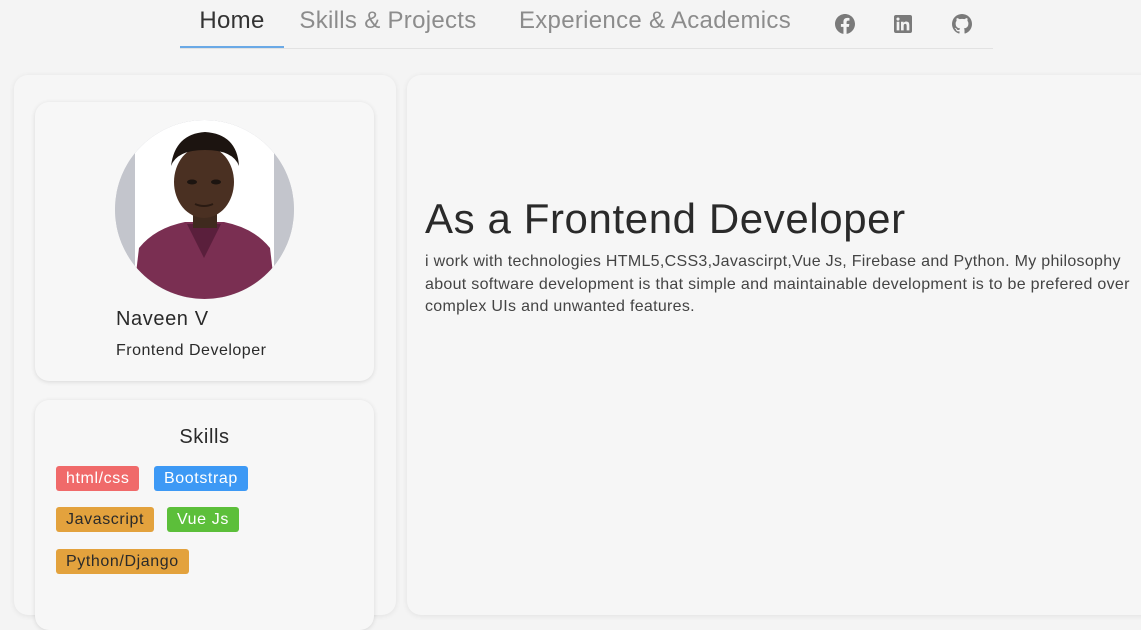 The width and height of the screenshot is (1141, 630). I want to click on skill-chip-javascript: Javascript, so click(105, 519).